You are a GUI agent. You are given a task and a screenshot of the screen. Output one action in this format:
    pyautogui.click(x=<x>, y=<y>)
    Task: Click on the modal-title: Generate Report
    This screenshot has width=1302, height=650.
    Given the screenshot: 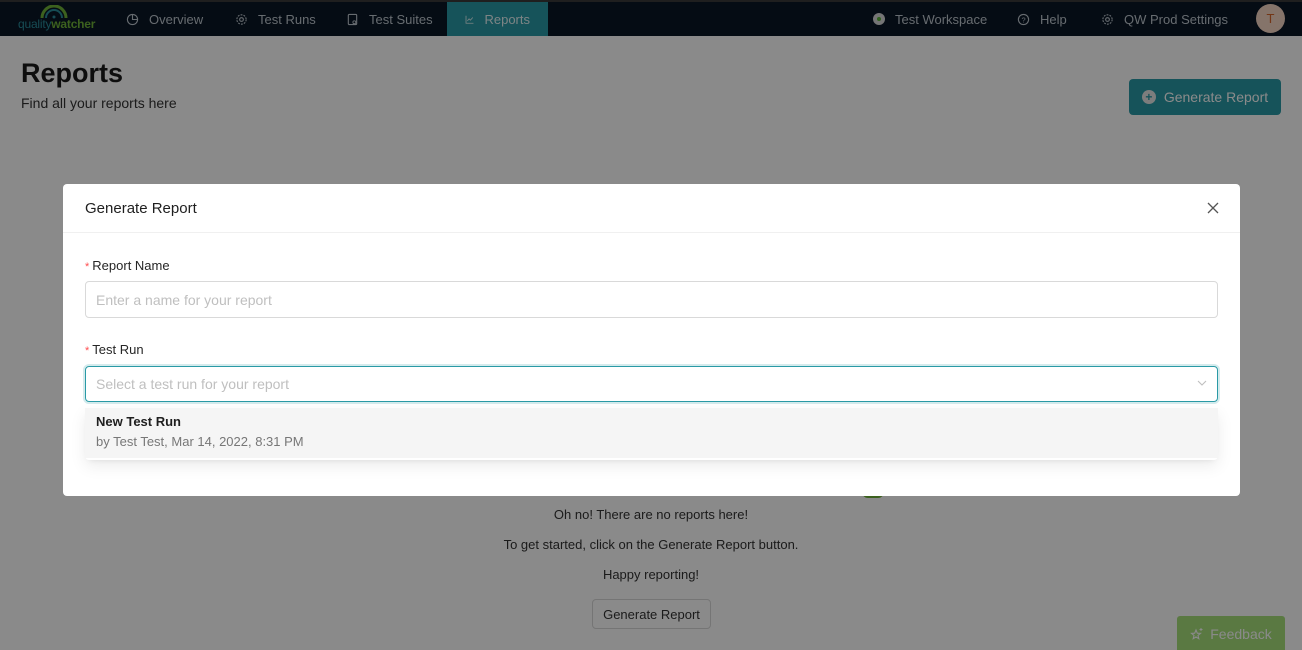 What is the action you would take?
    pyautogui.click(x=141, y=208)
    